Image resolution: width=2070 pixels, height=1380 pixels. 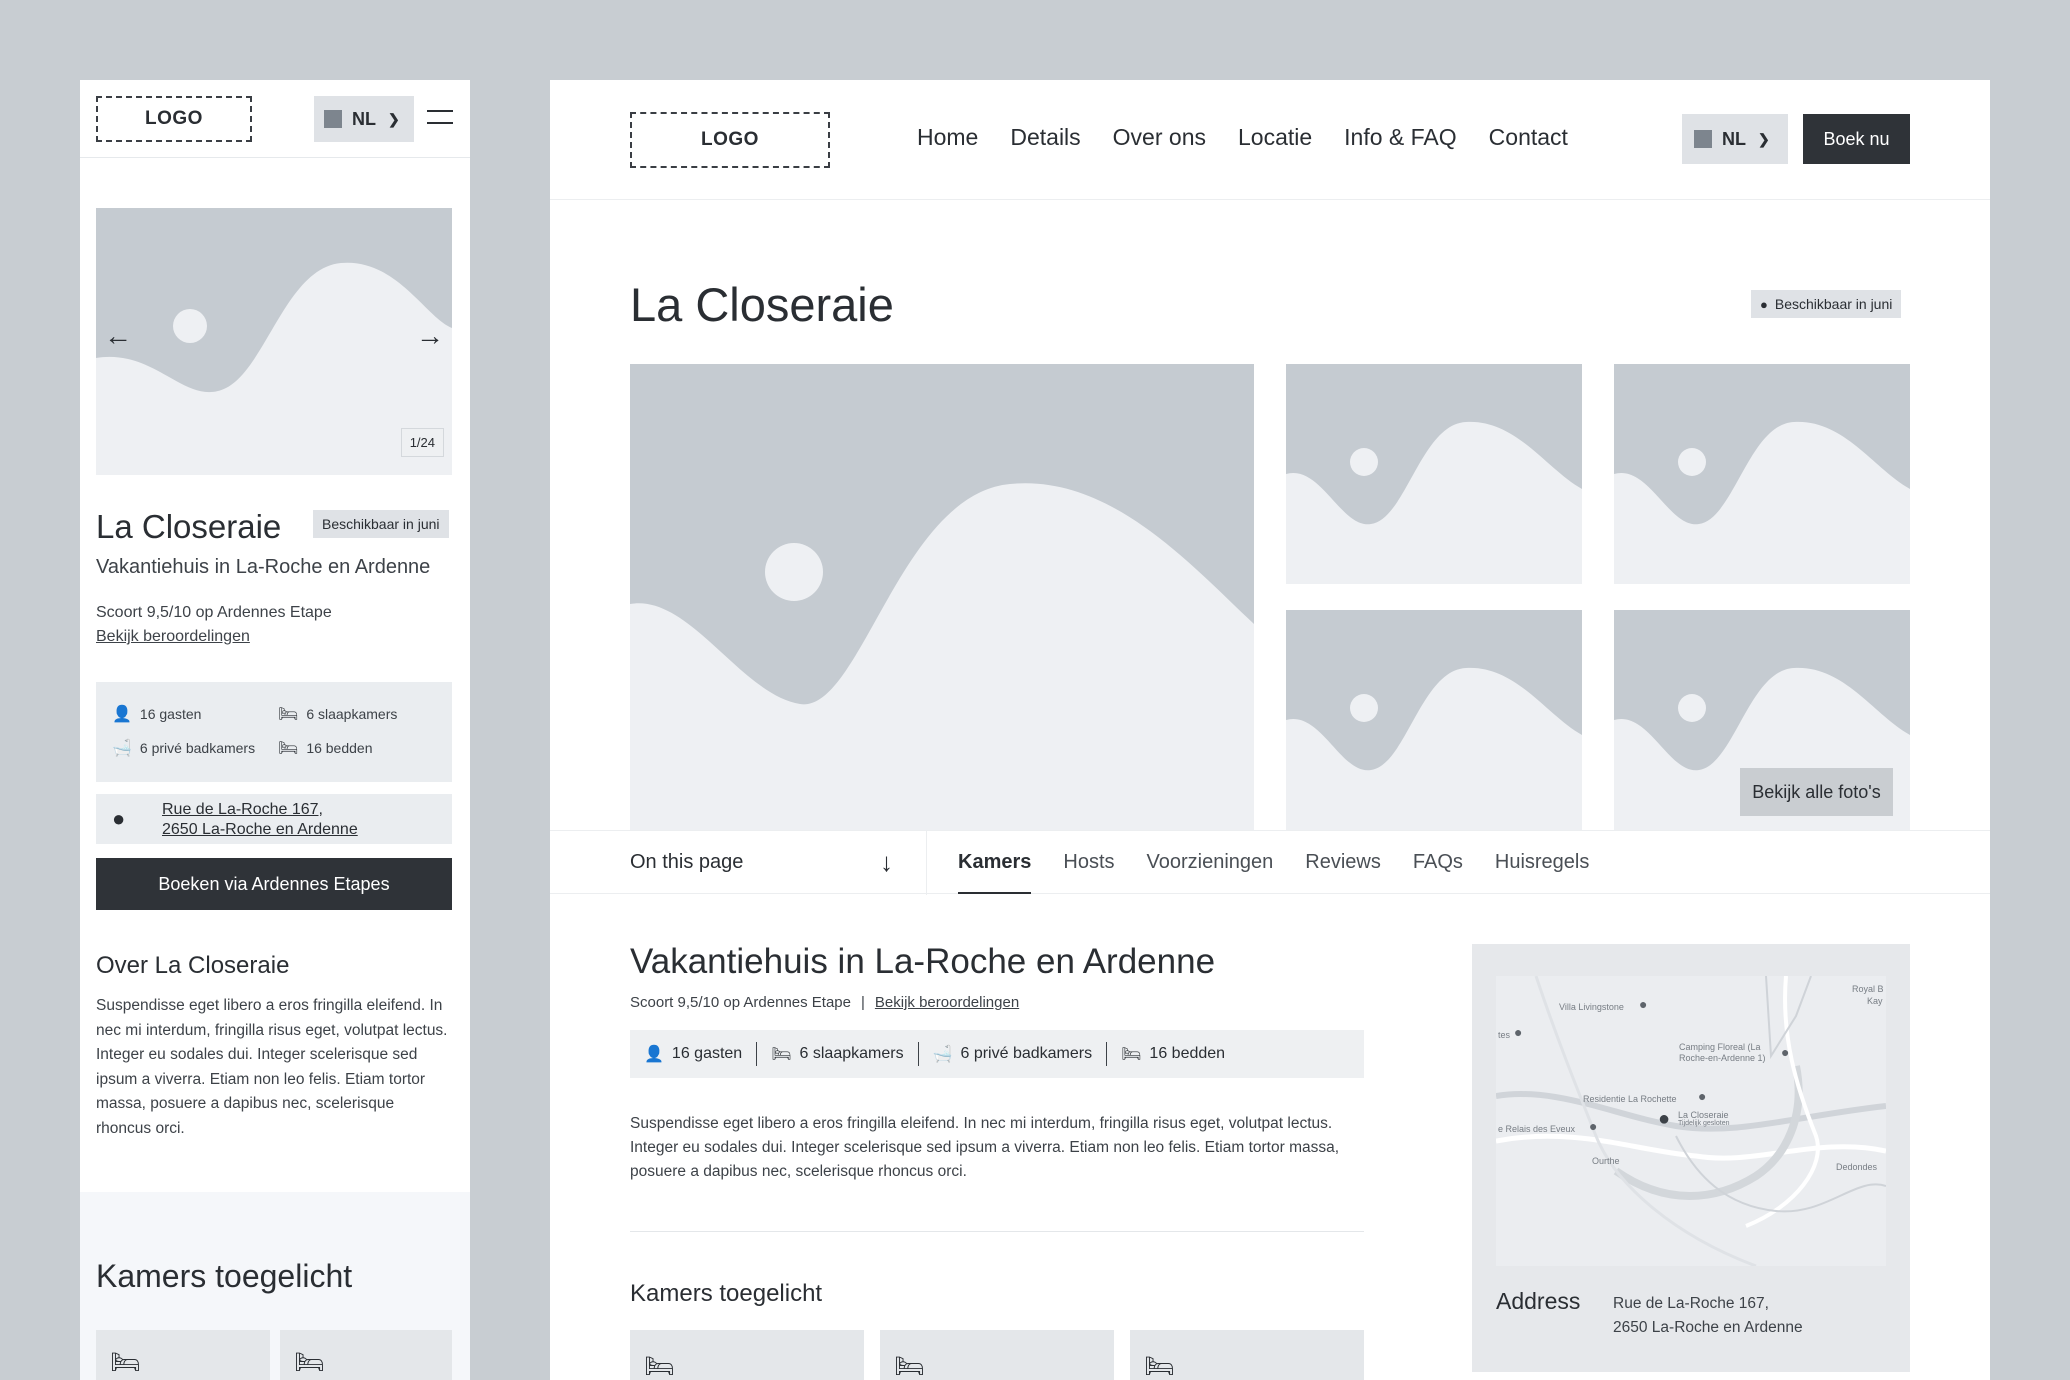 What do you see at coordinates (263, 567) in the screenshot?
I see `property-subtitle: Vakantiehuis in La-Roche en Ardenne` at bounding box center [263, 567].